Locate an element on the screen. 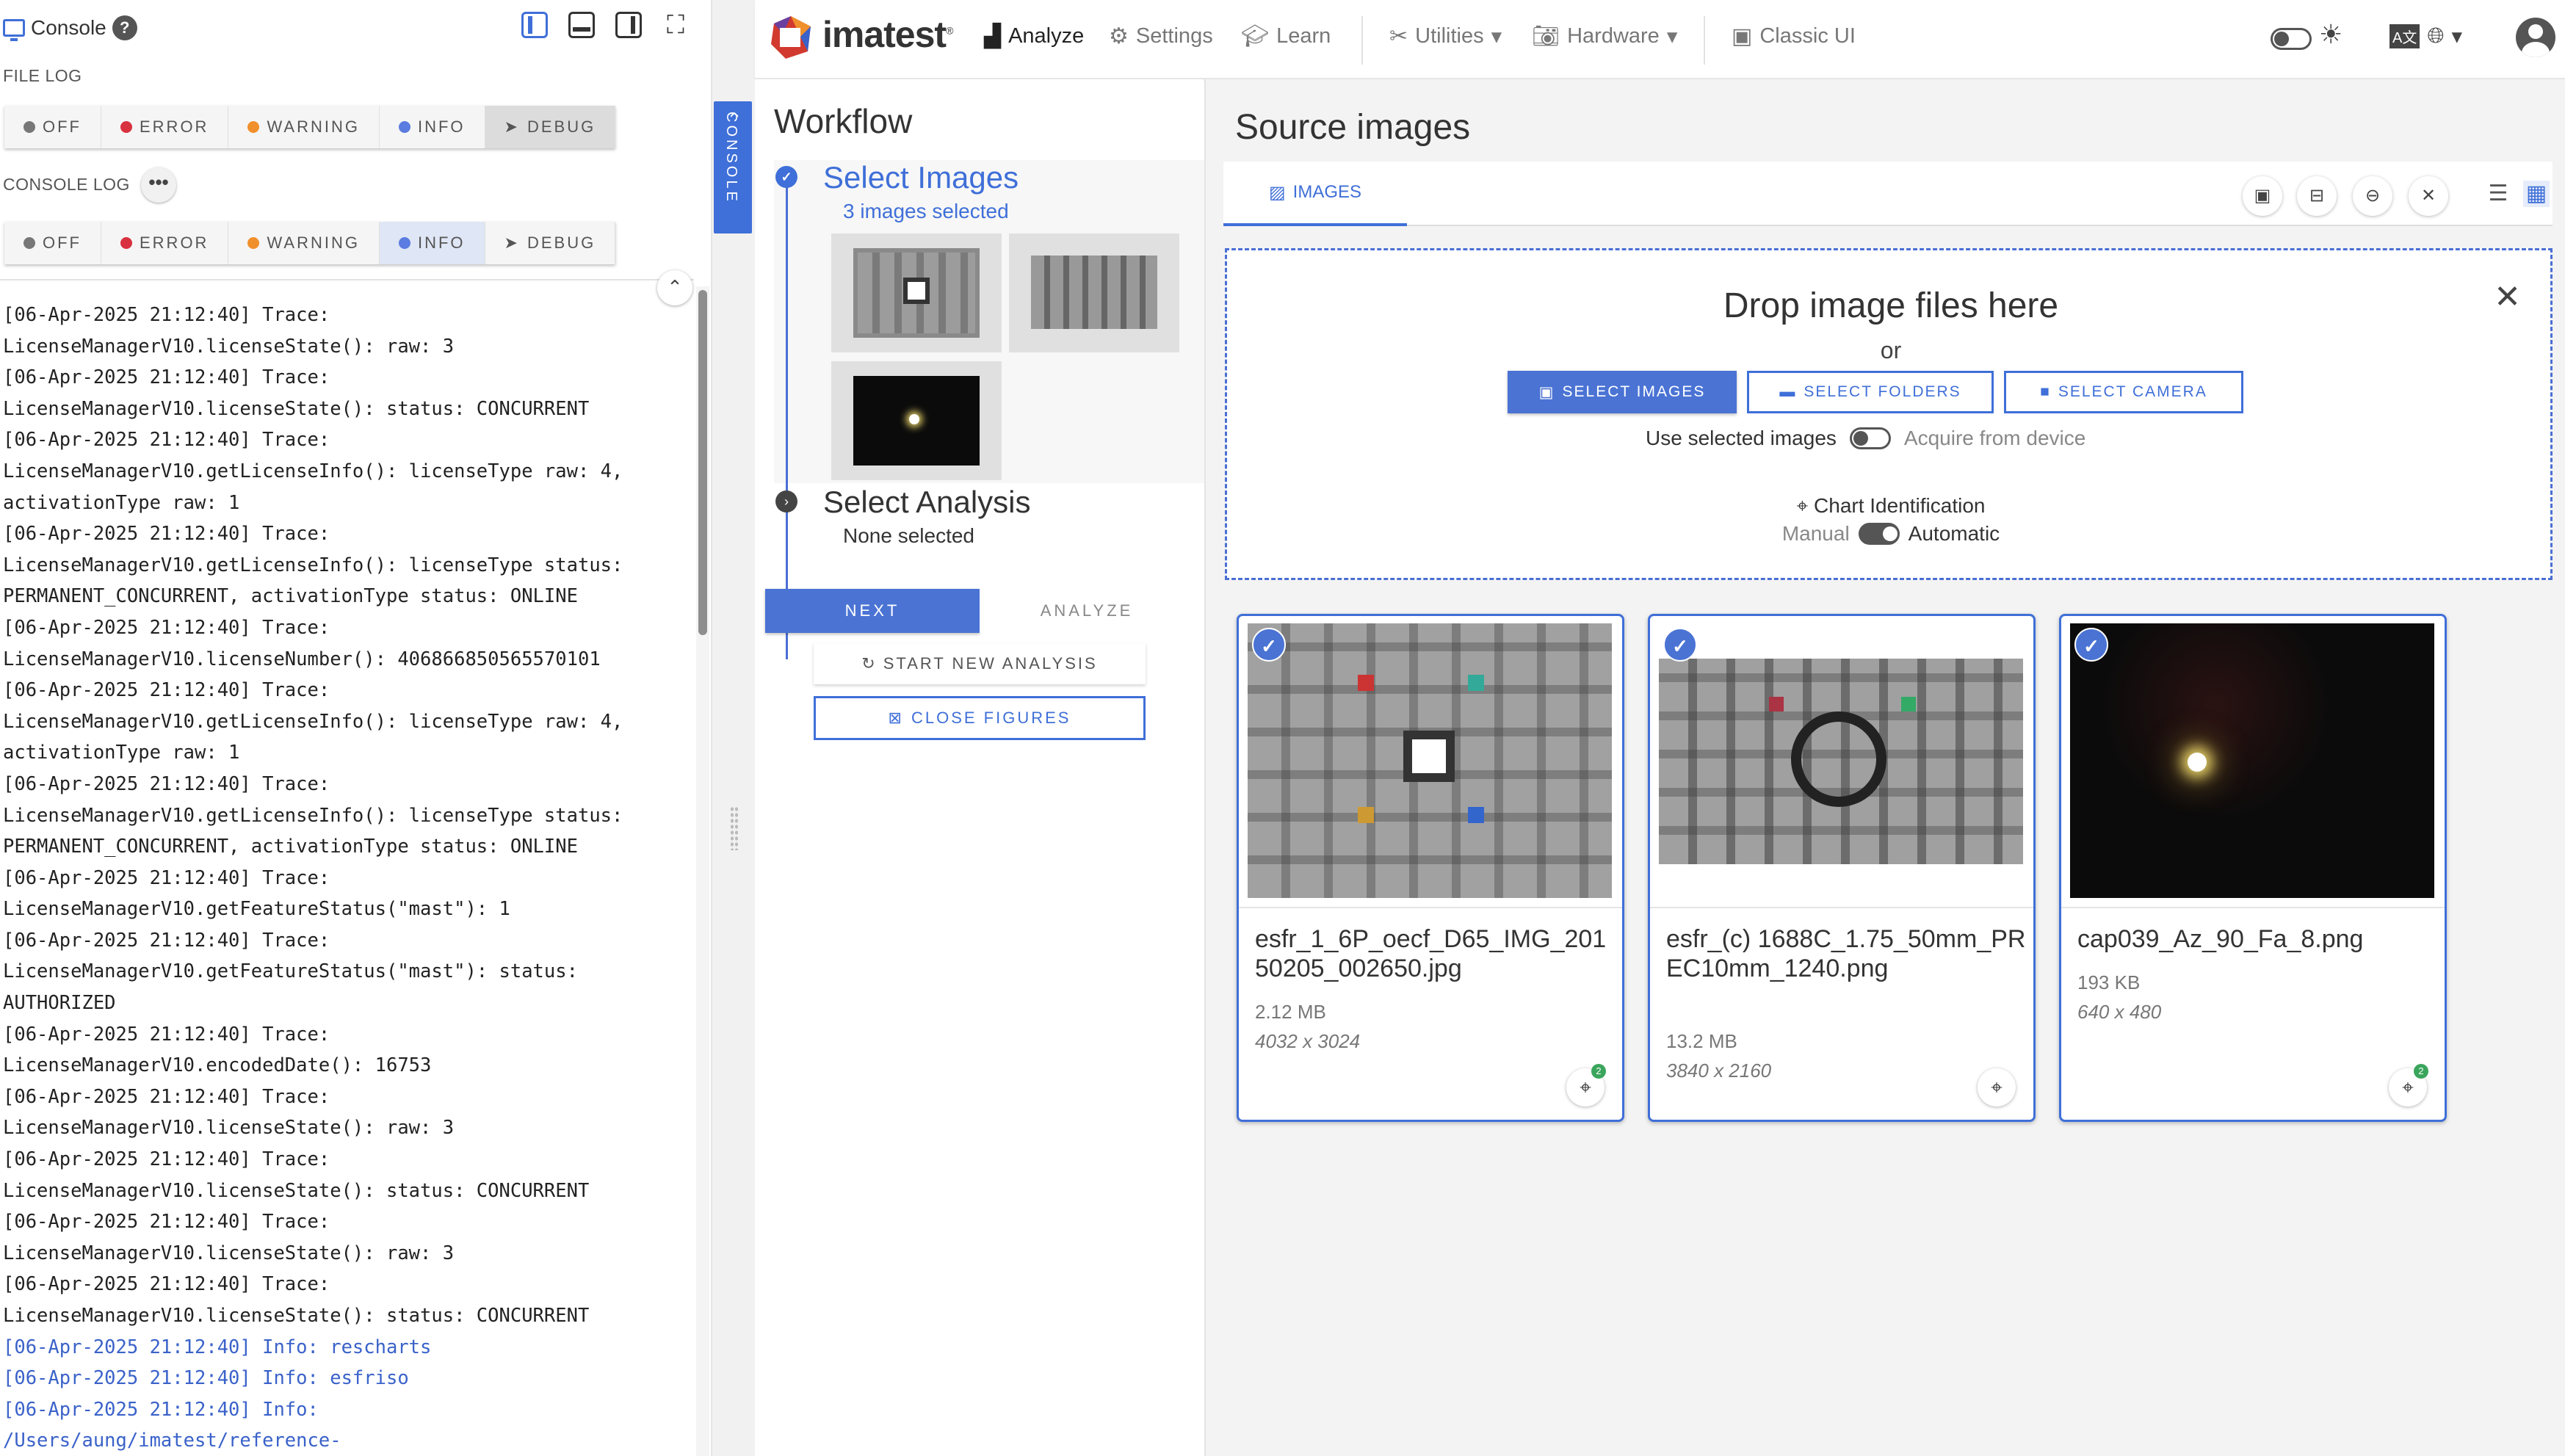  chart-id-button: ⌖ is located at coordinates (1997, 1087).